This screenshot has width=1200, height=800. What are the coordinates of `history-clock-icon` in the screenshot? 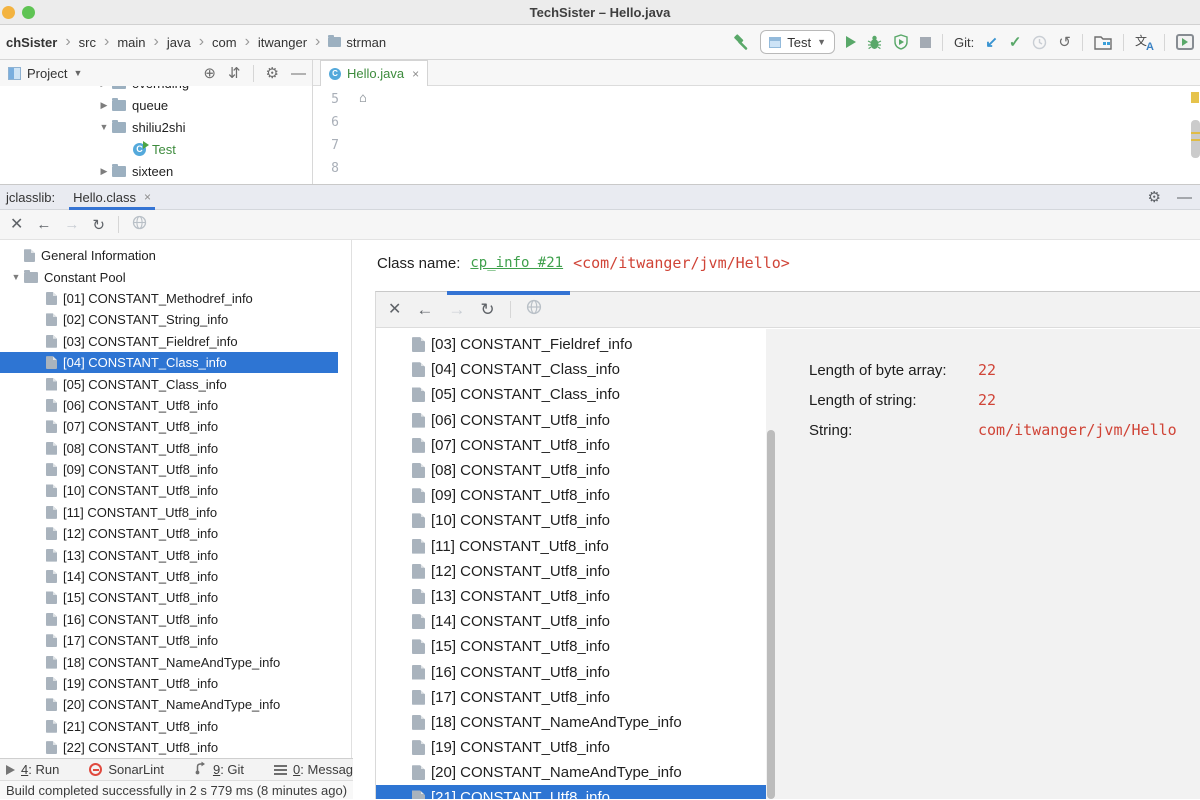 It's located at (1039, 42).